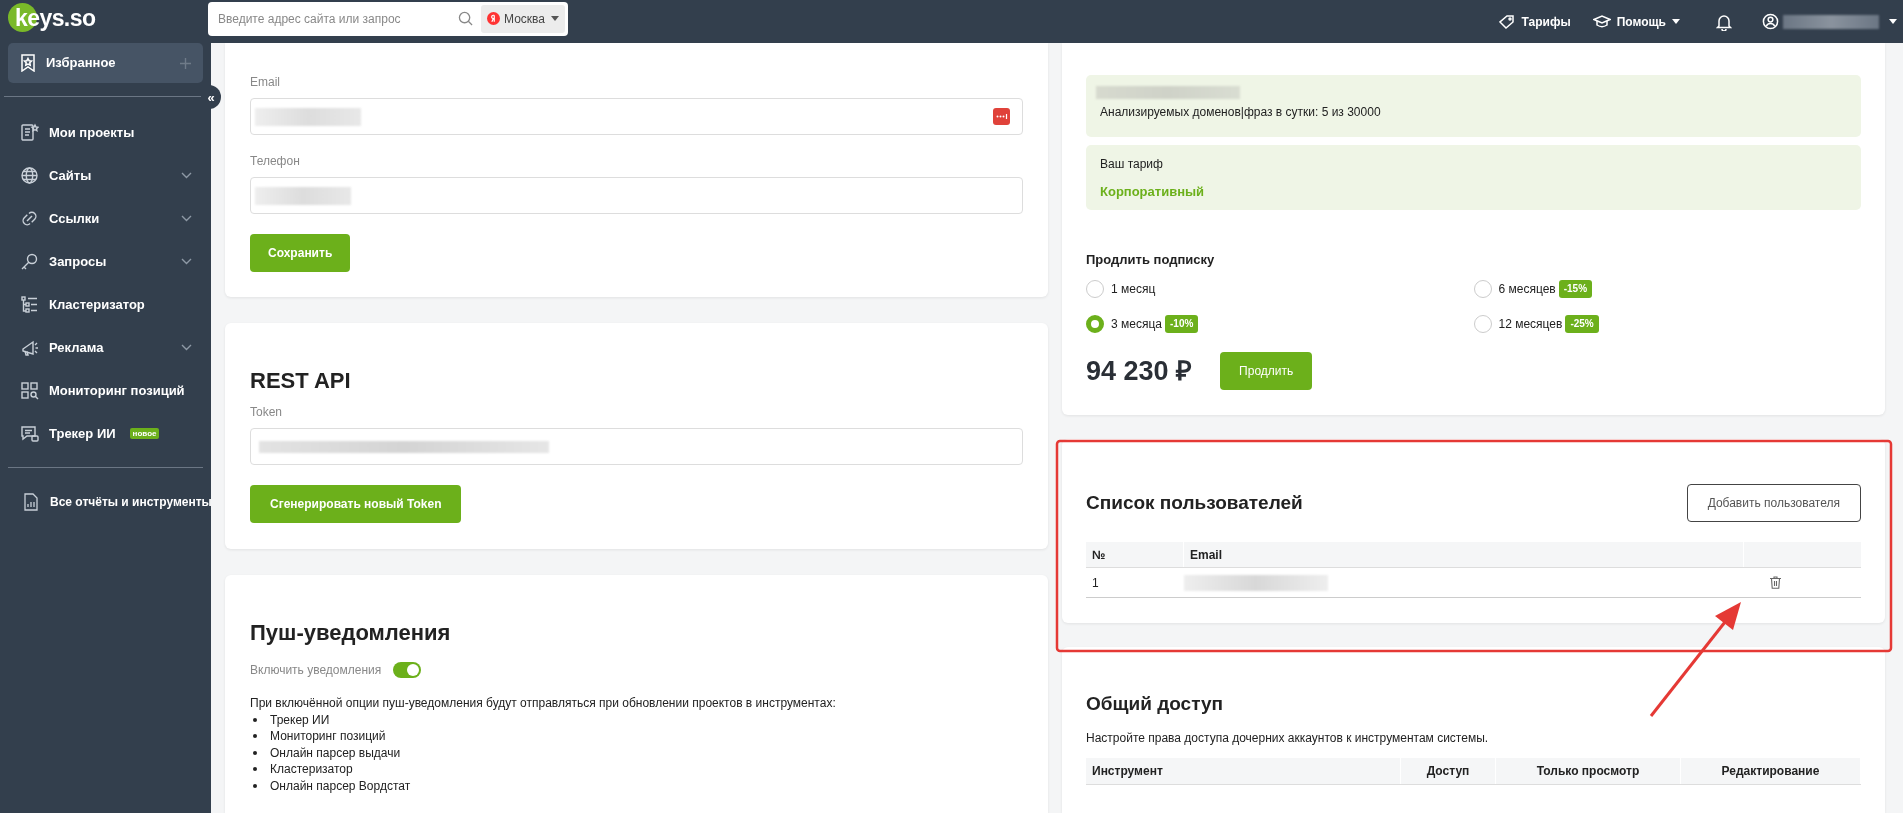  Describe the element at coordinates (105, 347) in the screenshot. I see `sidebar-item: Реклама` at that location.